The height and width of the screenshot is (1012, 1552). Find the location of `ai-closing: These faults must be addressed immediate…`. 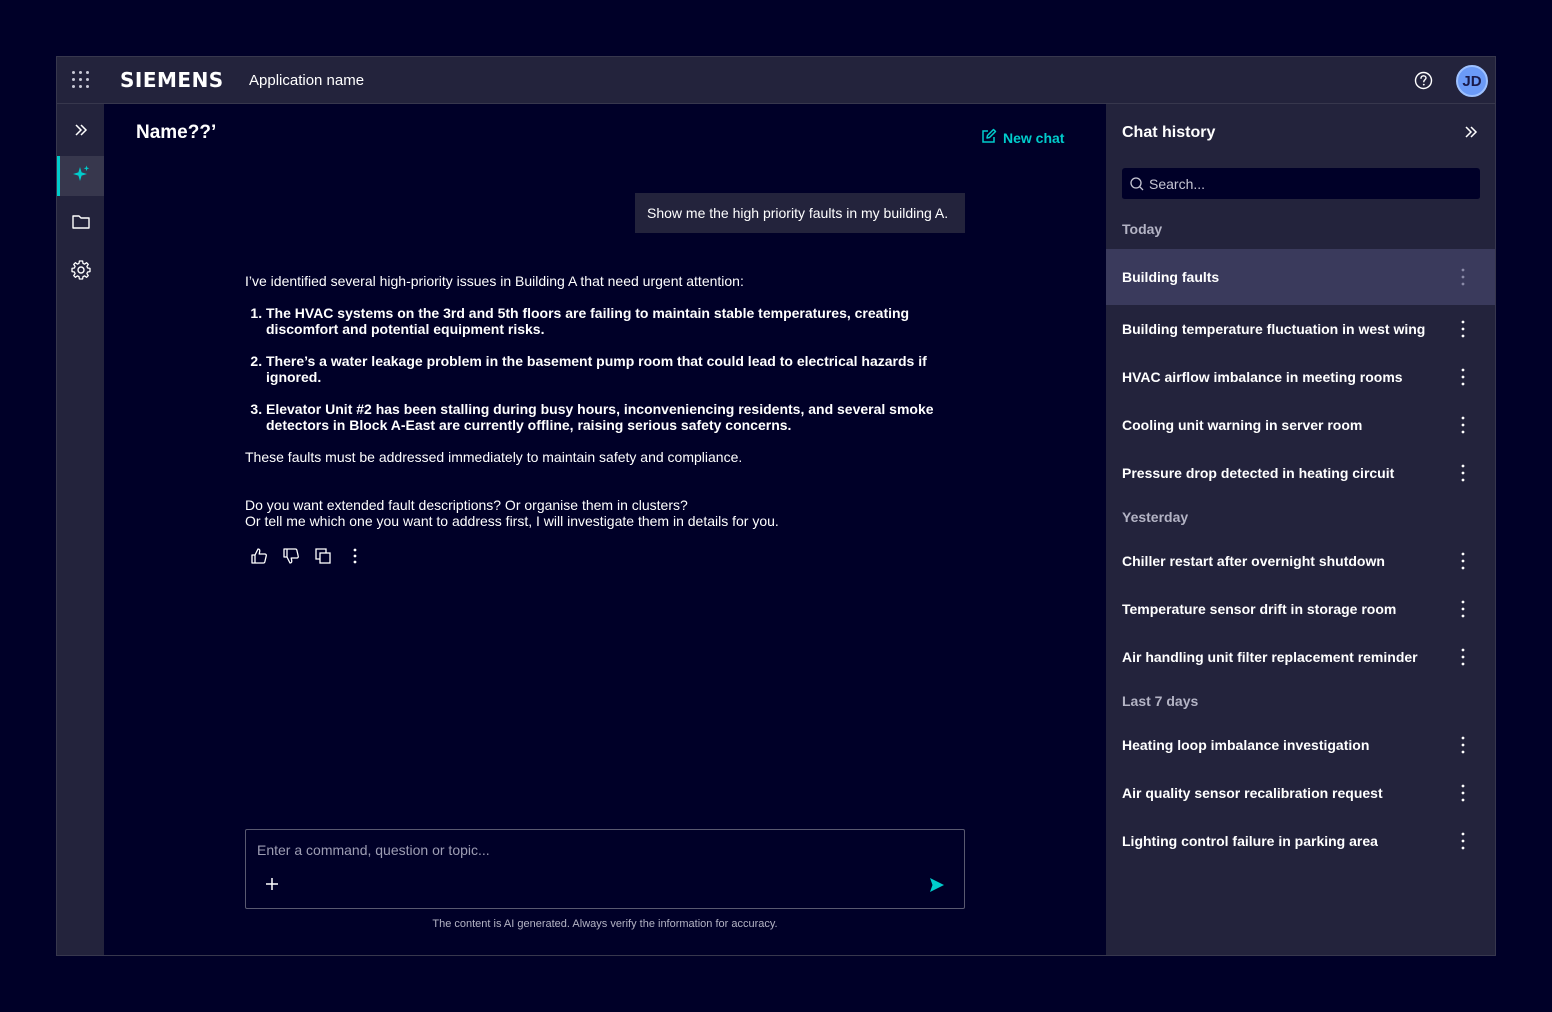

ai-closing: These faults must be addressed immediate… is located at coordinates (494, 457).